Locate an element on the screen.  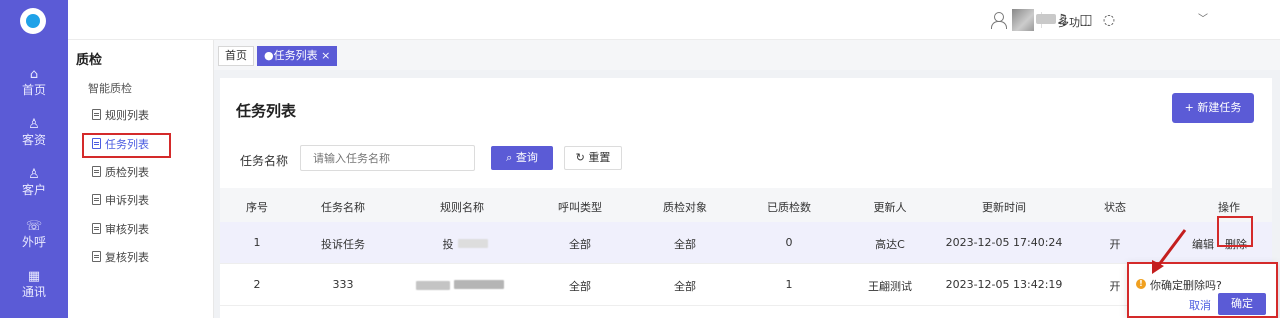
column-header: 任务名称 is located at coordinates (343, 207).